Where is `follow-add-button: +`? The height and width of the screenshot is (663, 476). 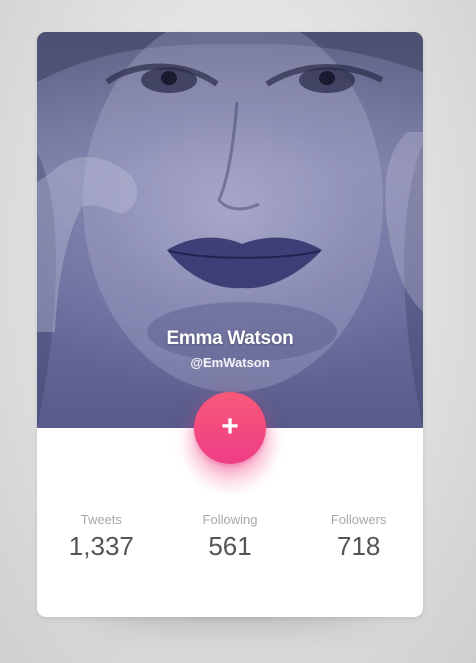
follow-add-button: + is located at coordinates (230, 428).